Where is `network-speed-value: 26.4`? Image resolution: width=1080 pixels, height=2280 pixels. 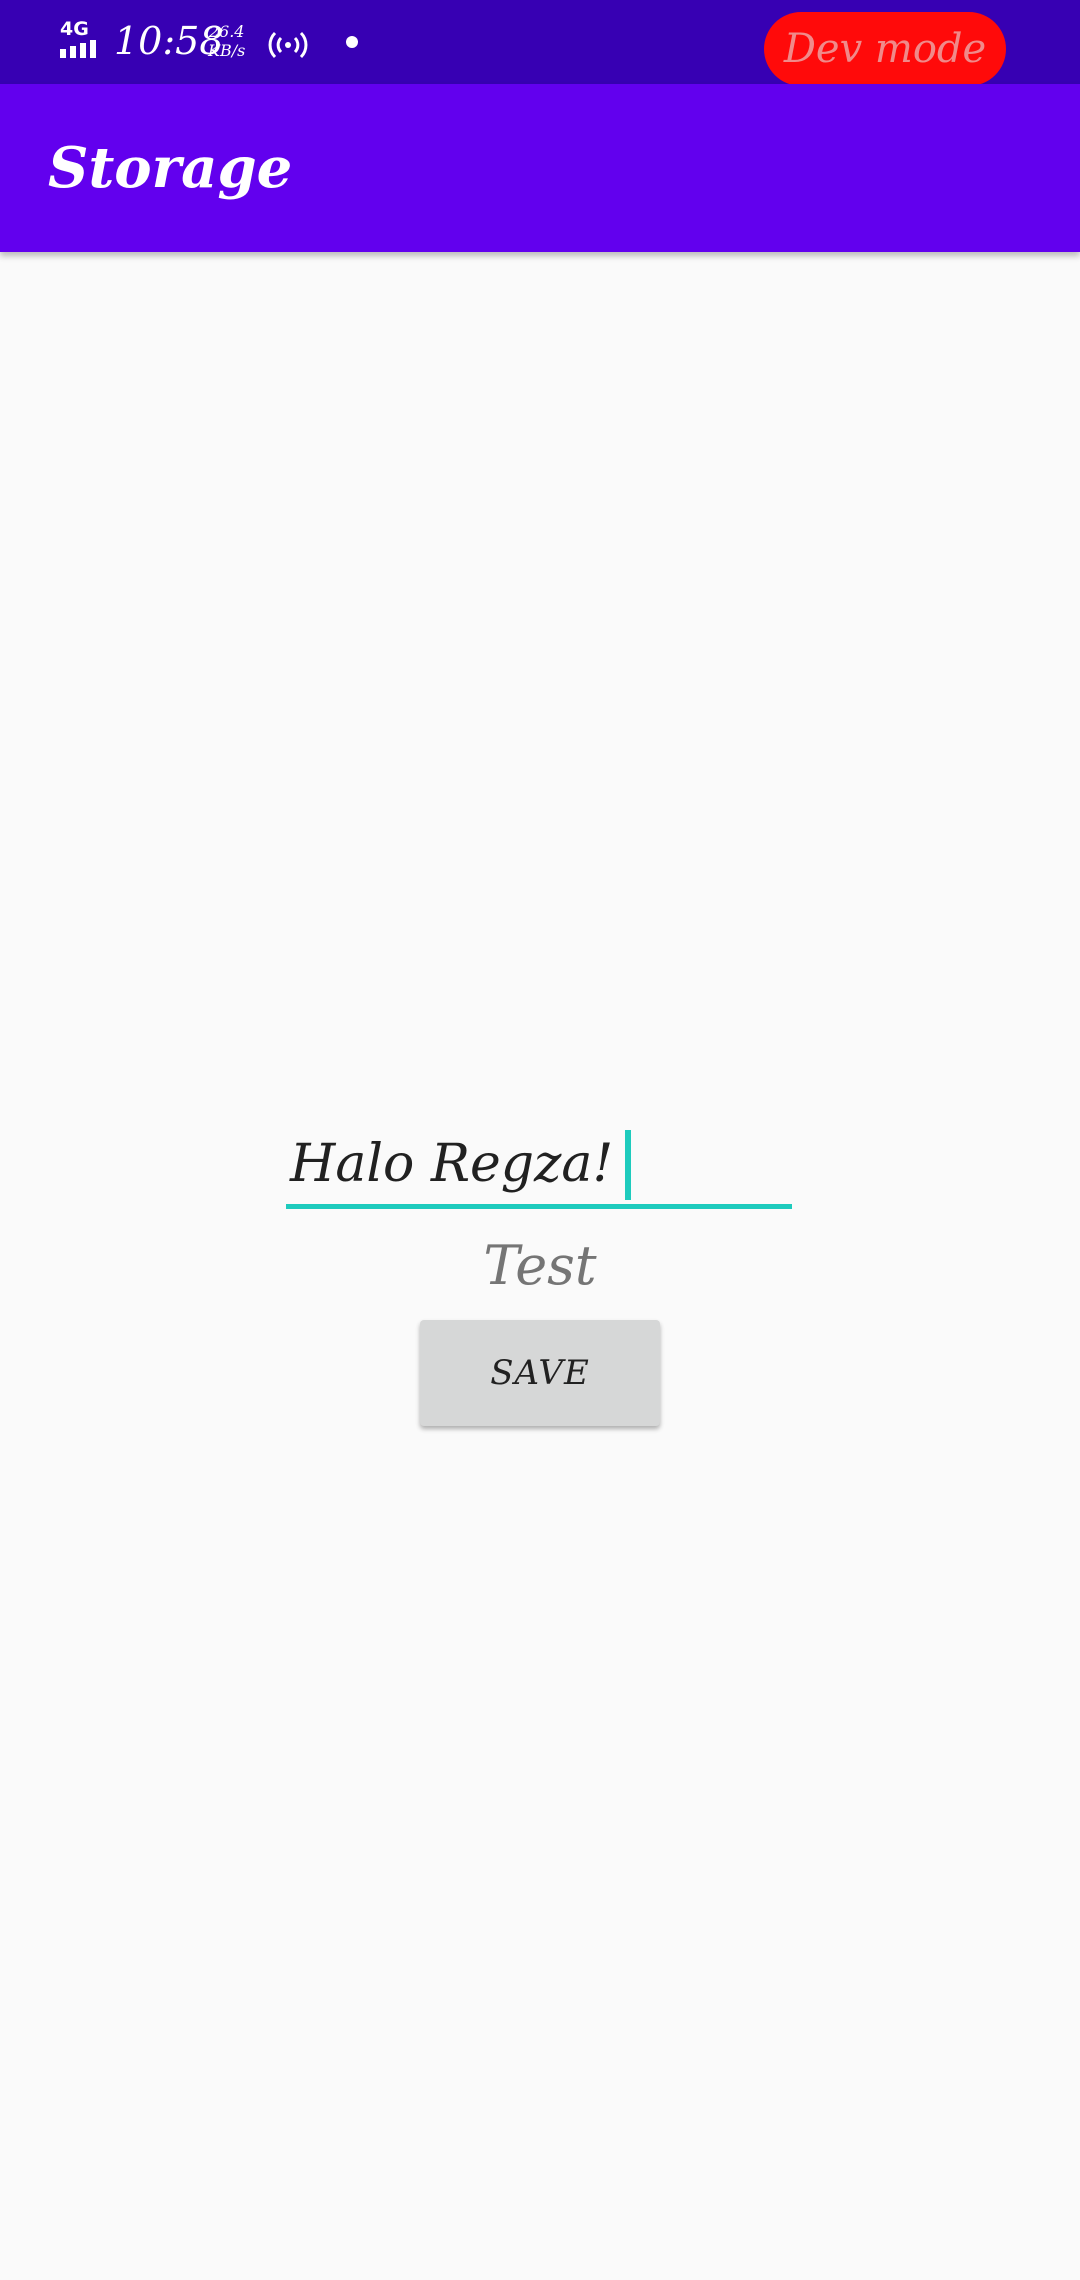
network-speed-value: 26.4 is located at coordinates (226, 31).